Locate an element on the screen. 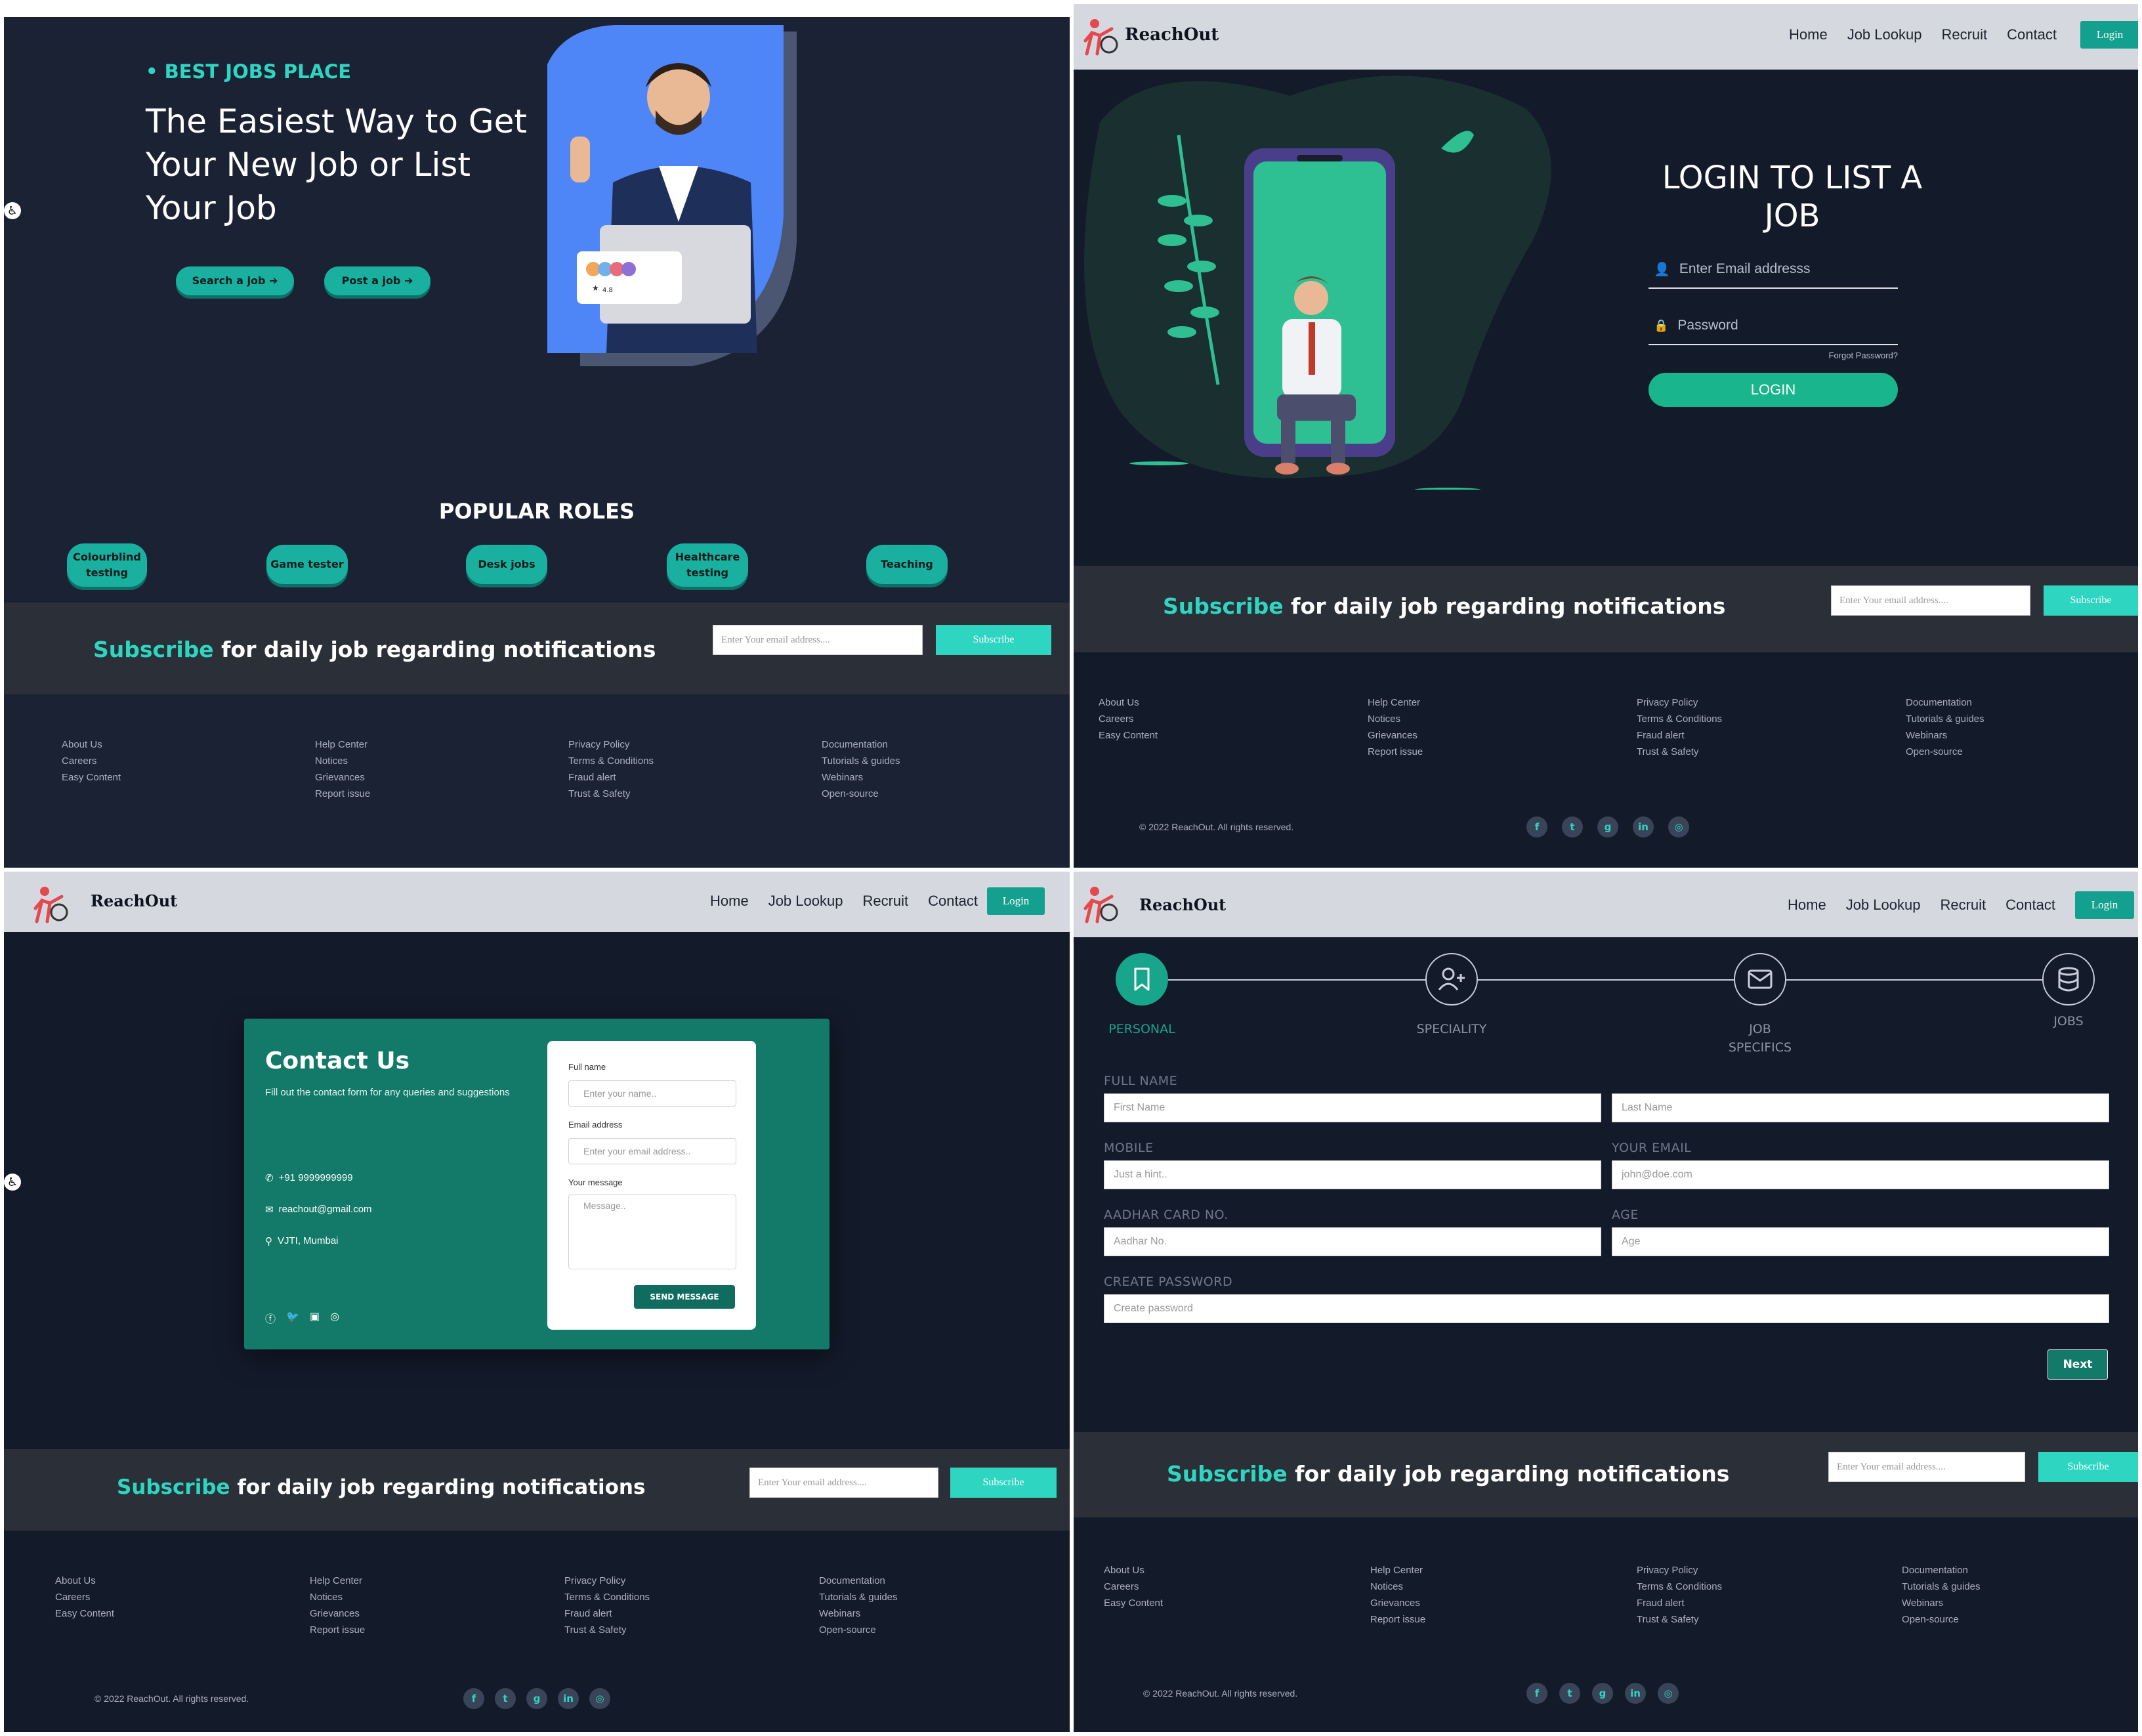 The image size is (2142, 1736). search-job-button: Search a job ➔ is located at coordinates (235, 280).